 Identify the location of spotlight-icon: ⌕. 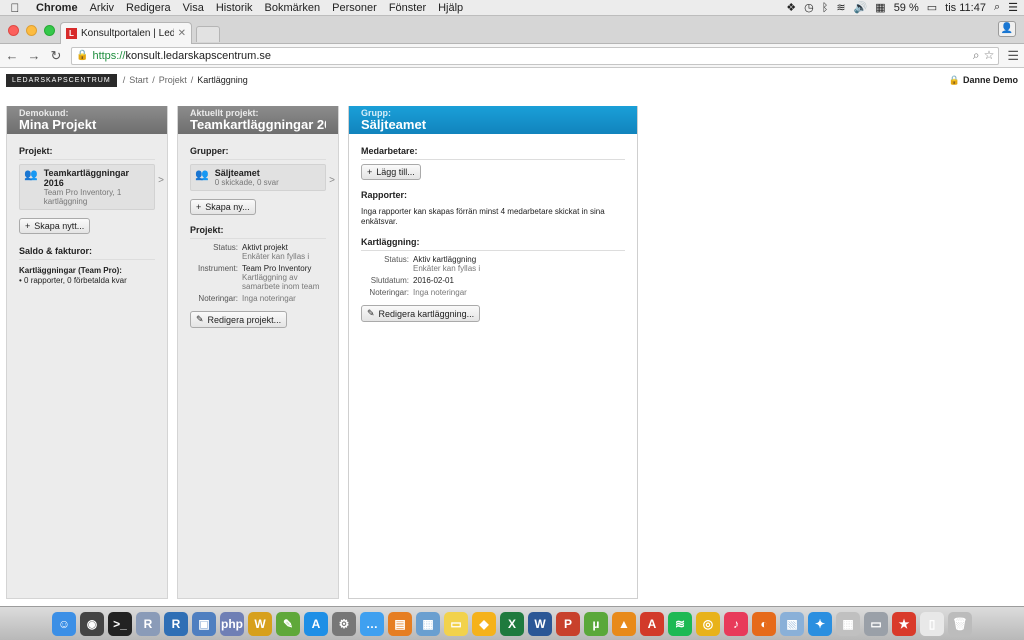
(997, 7).